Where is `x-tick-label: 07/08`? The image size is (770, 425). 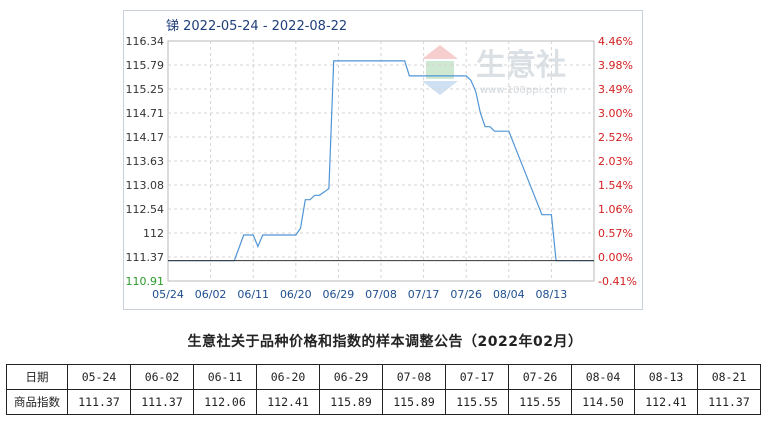 x-tick-label: 07/08 is located at coordinates (381, 294).